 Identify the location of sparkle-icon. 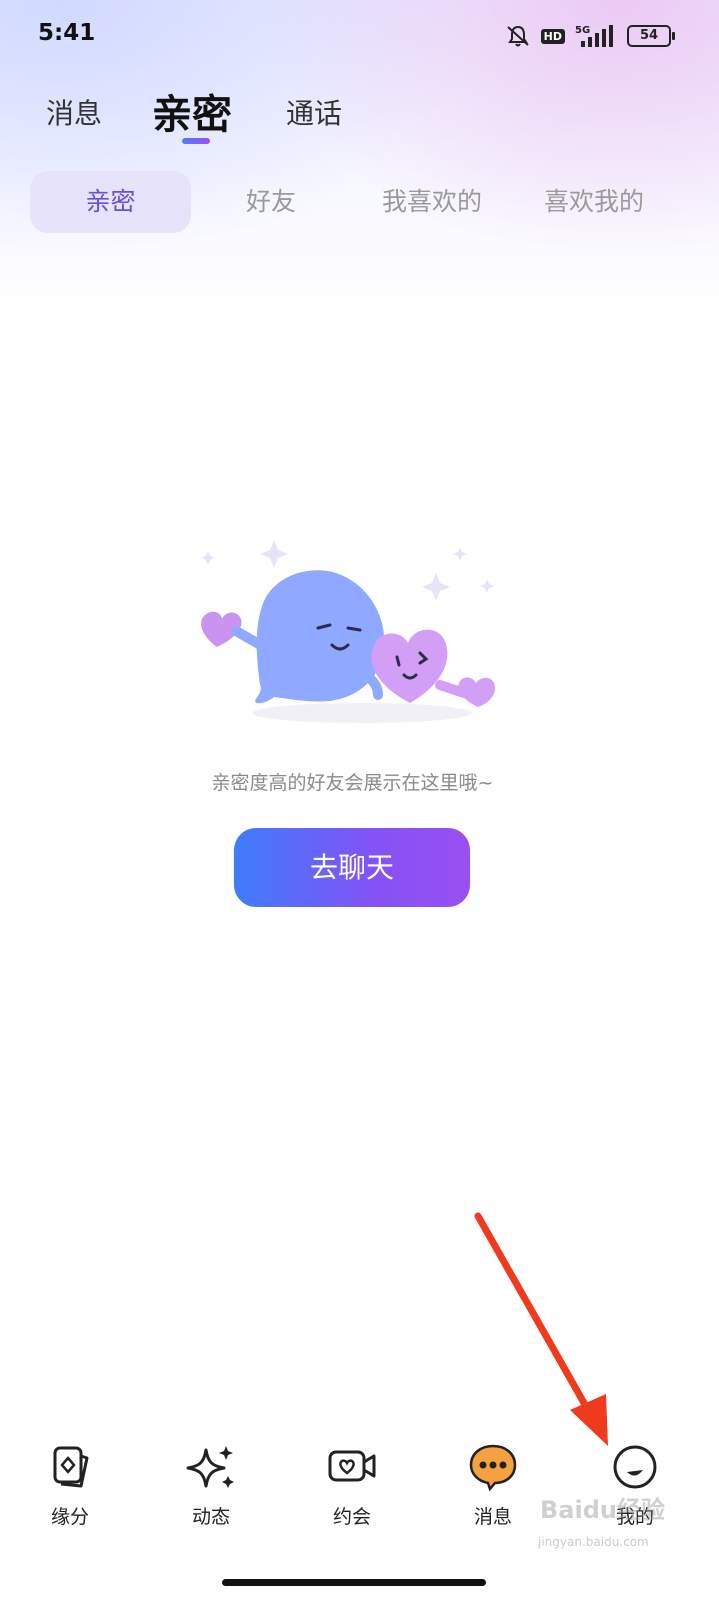
(210, 1467).